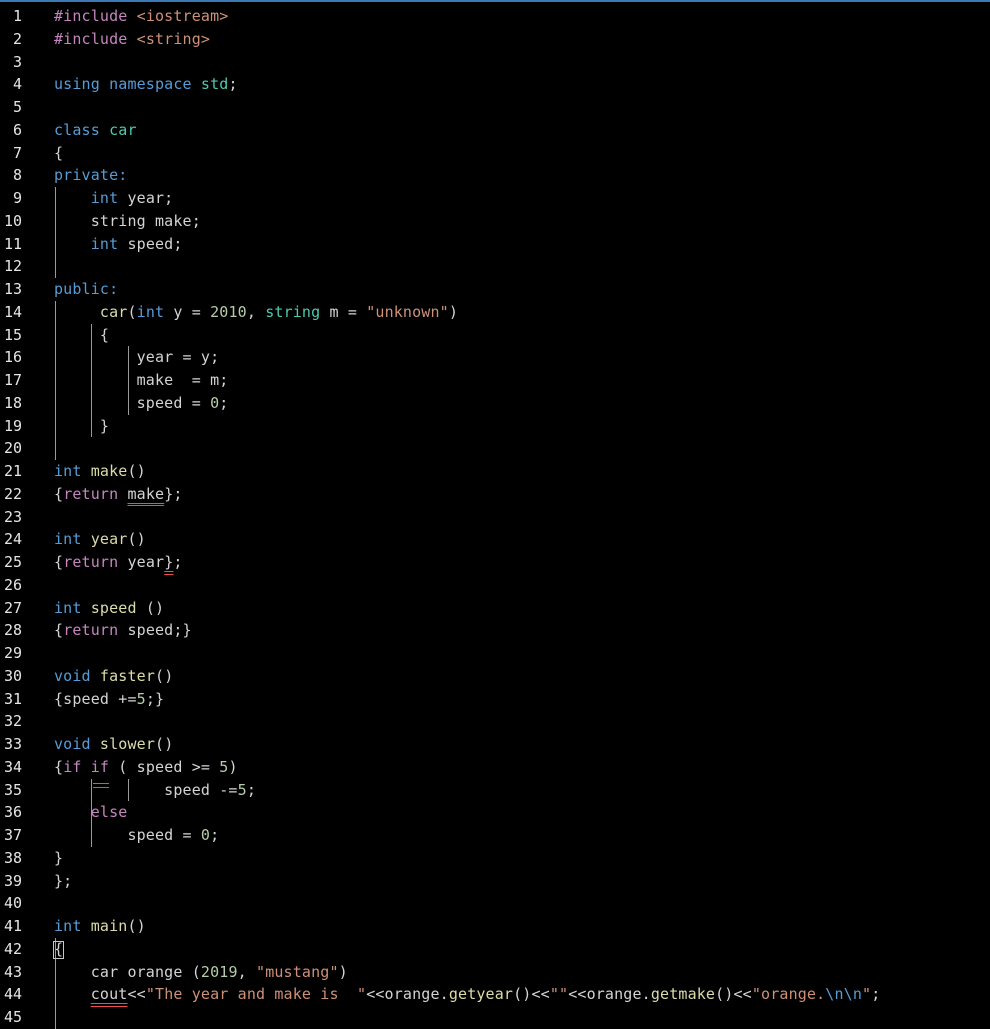 Image resolution: width=990 pixels, height=1029 pixels. What do you see at coordinates (146, 198) in the screenshot?
I see `code-token: year;` at bounding box center [146, 198].